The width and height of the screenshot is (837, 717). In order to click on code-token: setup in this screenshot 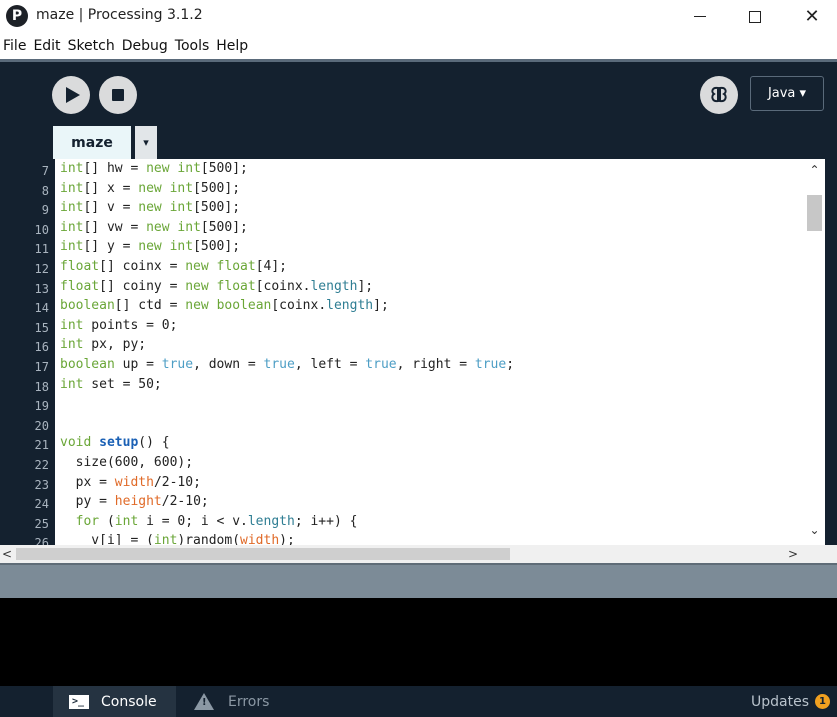, I will do `click(119, 443)`.